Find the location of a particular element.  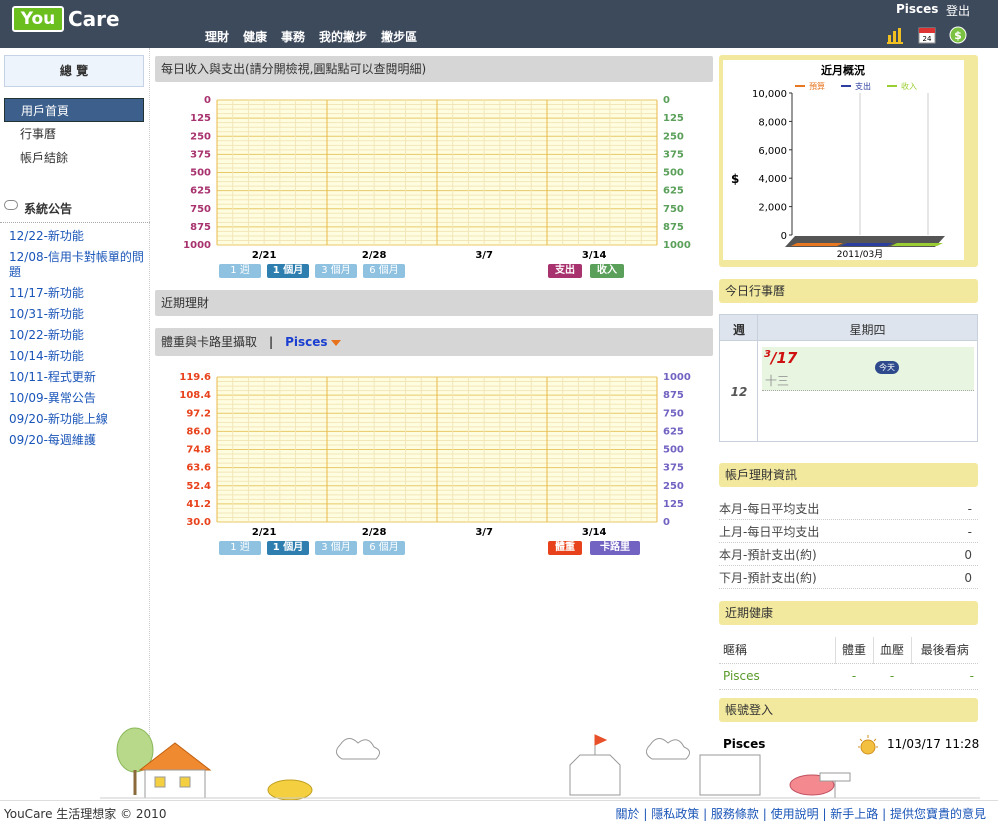

weight-calorie-title: 體重與卡路里攝取 is located at coordinates (209, 342).